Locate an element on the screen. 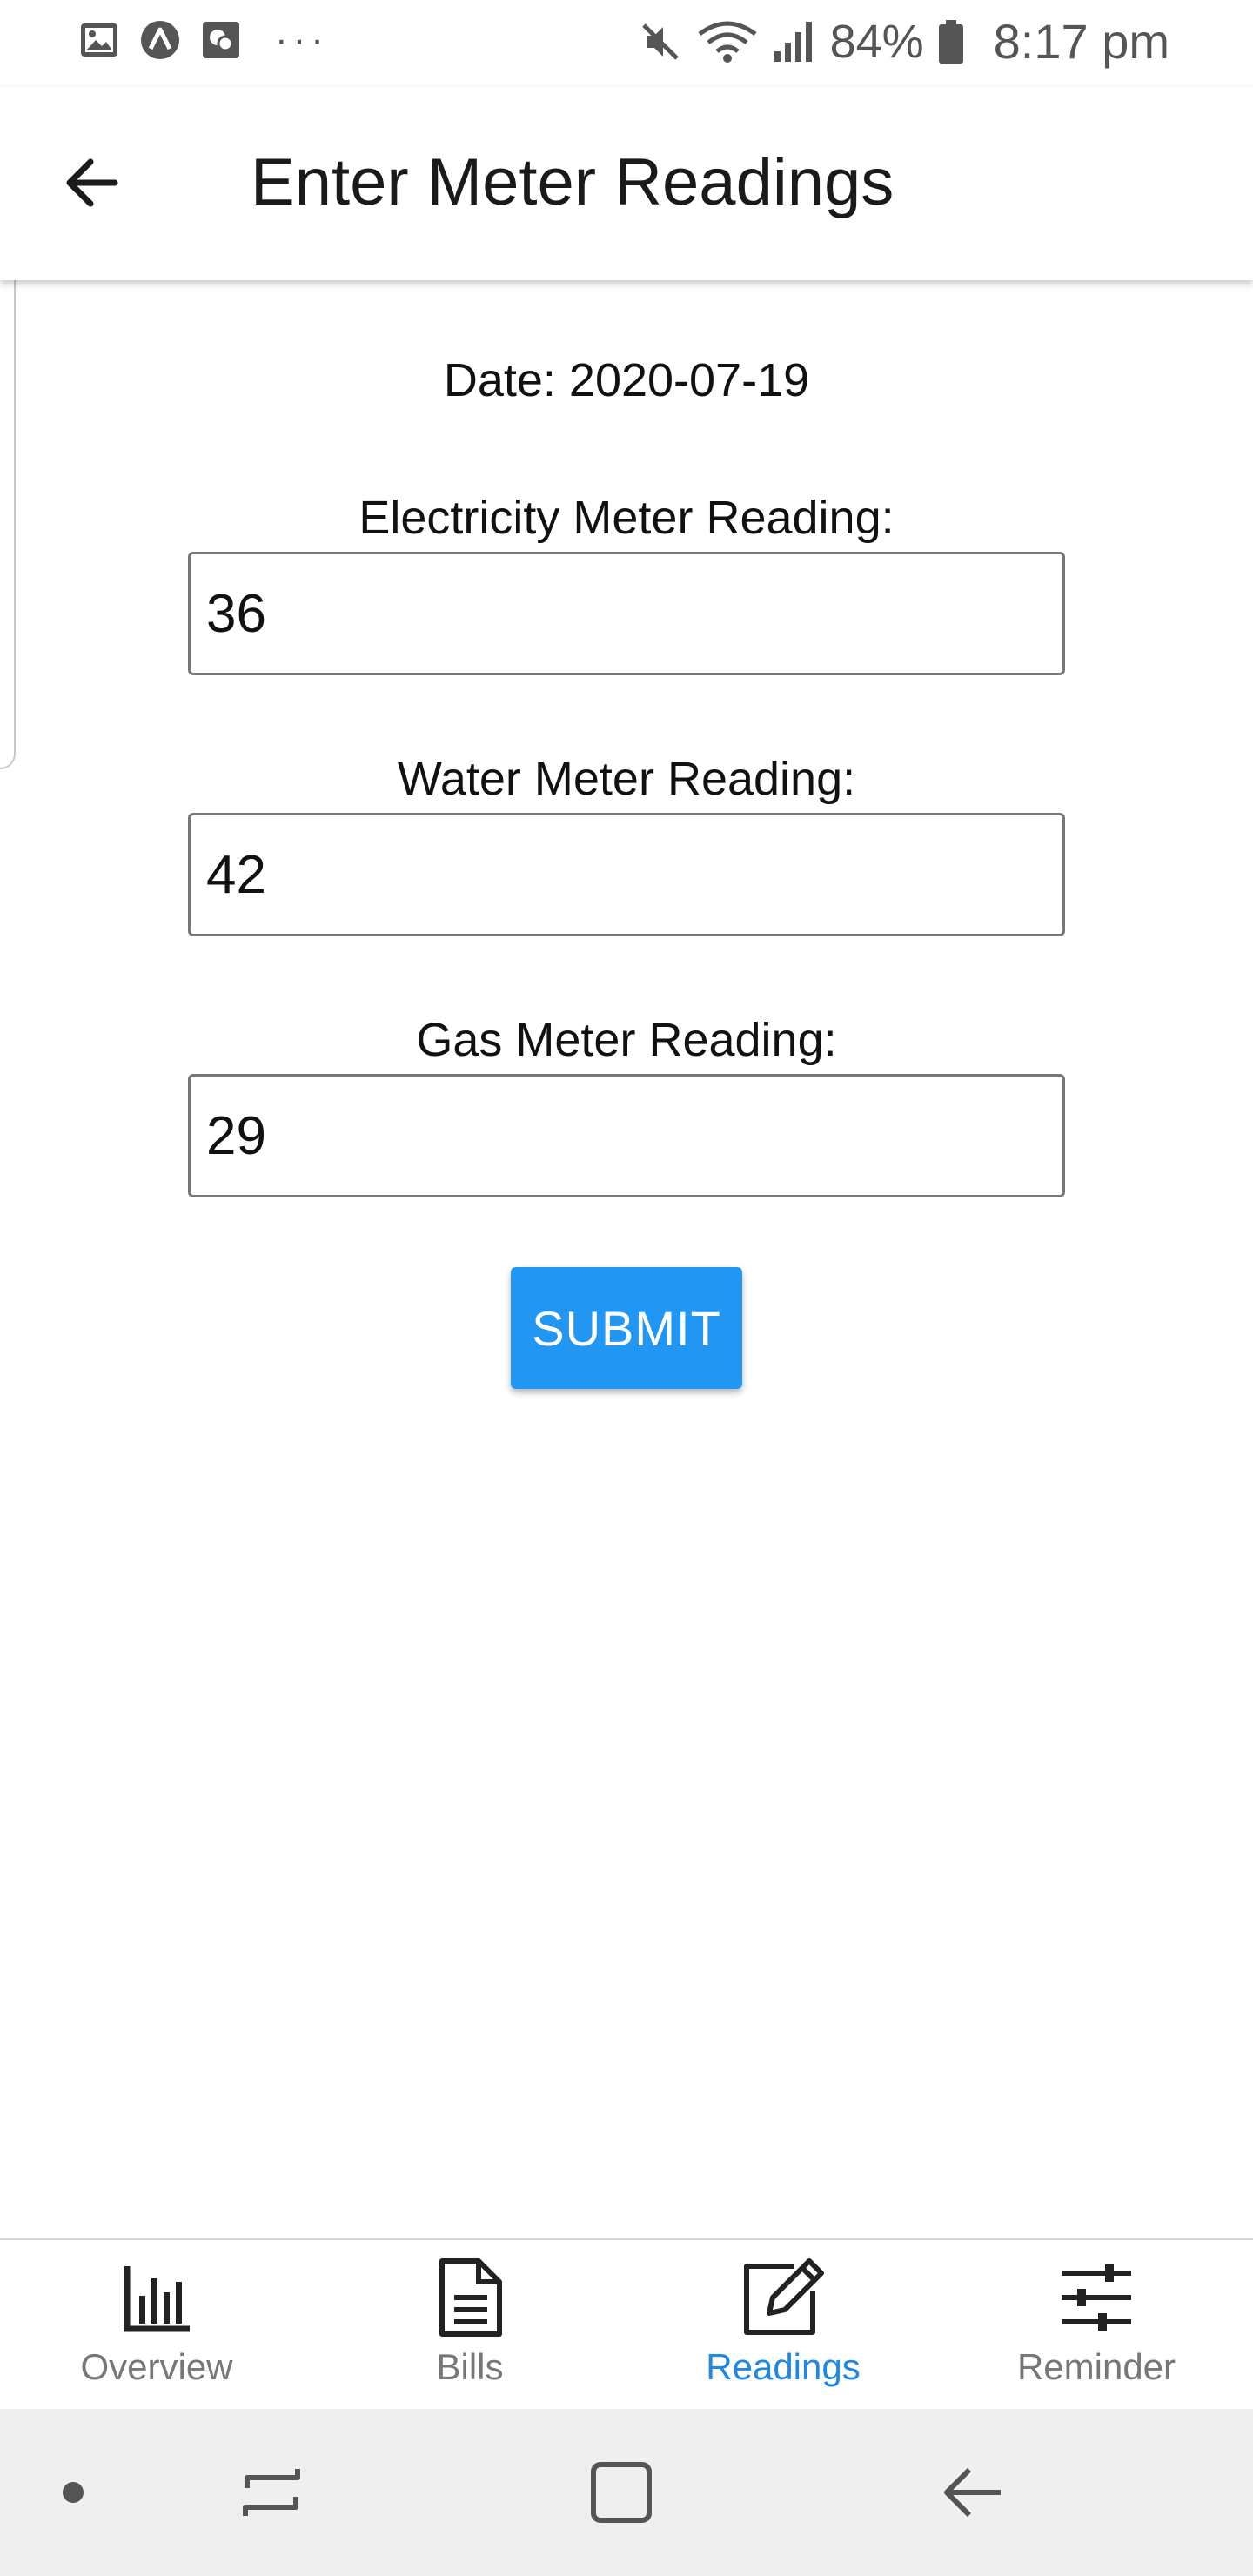  nav-overview: Overview is located at coordinates (156, 2325).